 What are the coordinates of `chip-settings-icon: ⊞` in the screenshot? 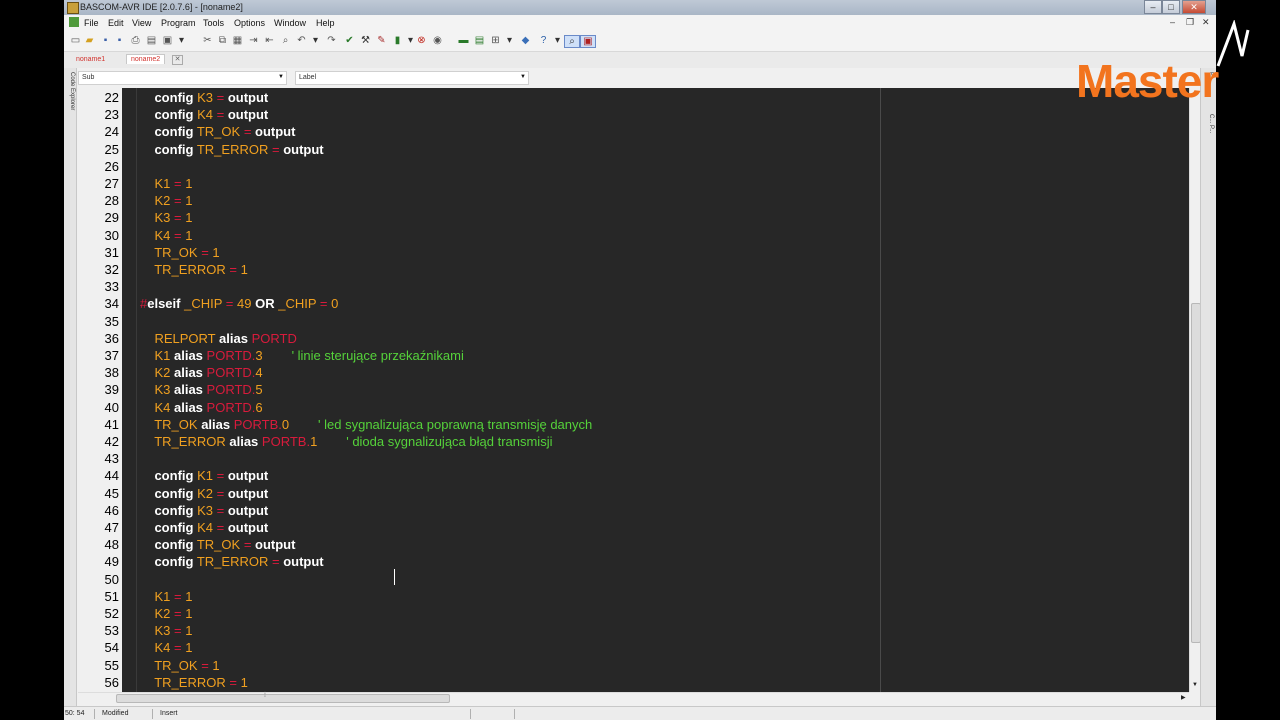 It's located at (495, 40).